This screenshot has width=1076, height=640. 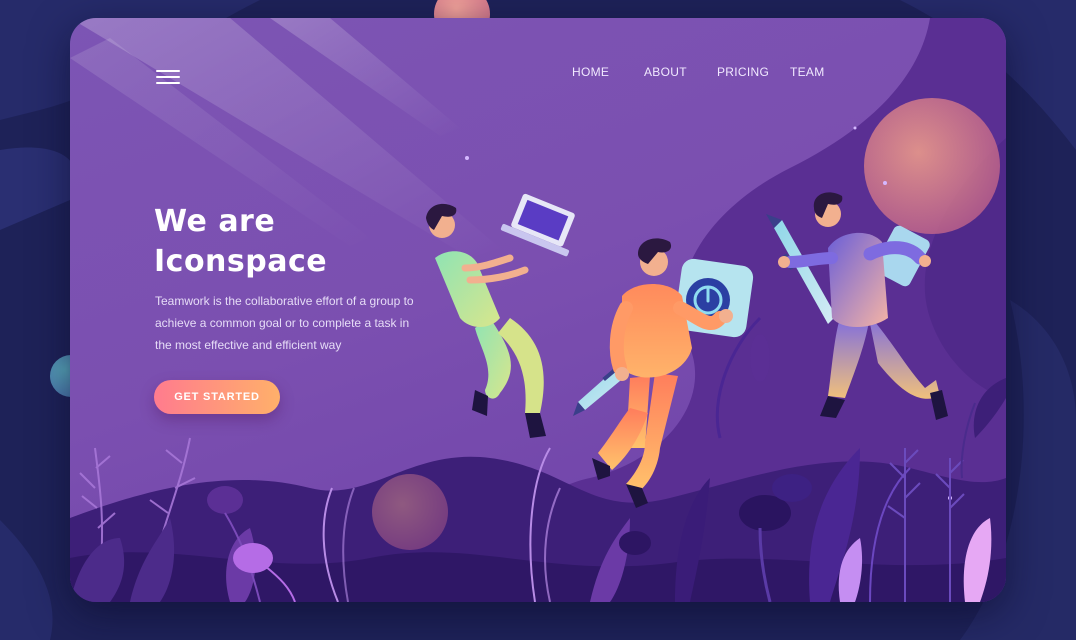 I want to click on hamburger-menu-icon, so click(x=168, y=78).